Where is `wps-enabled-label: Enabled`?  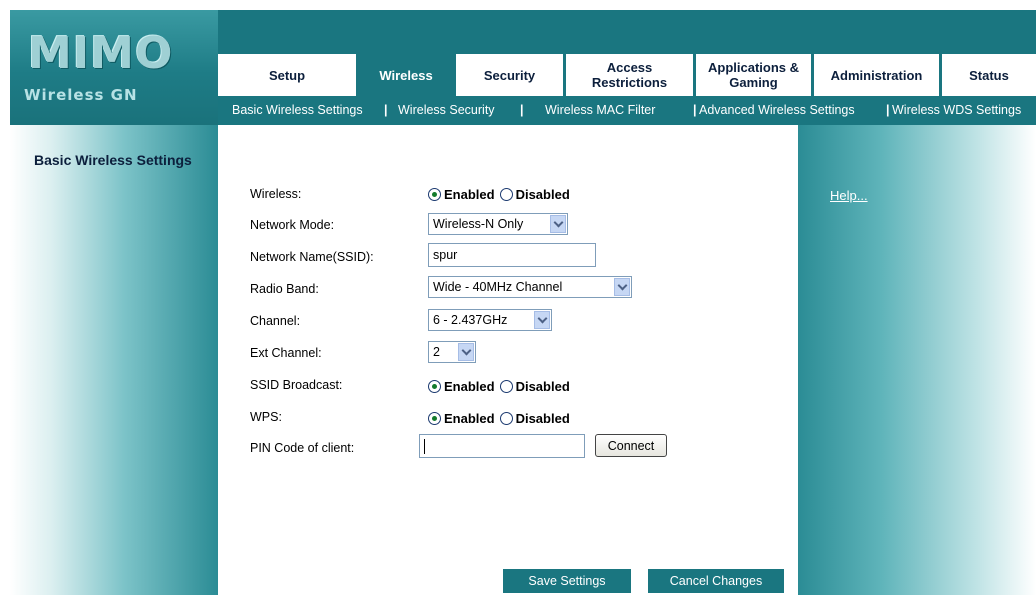 wps-enabled-label: Enabled is located at coordinates (469, 418).